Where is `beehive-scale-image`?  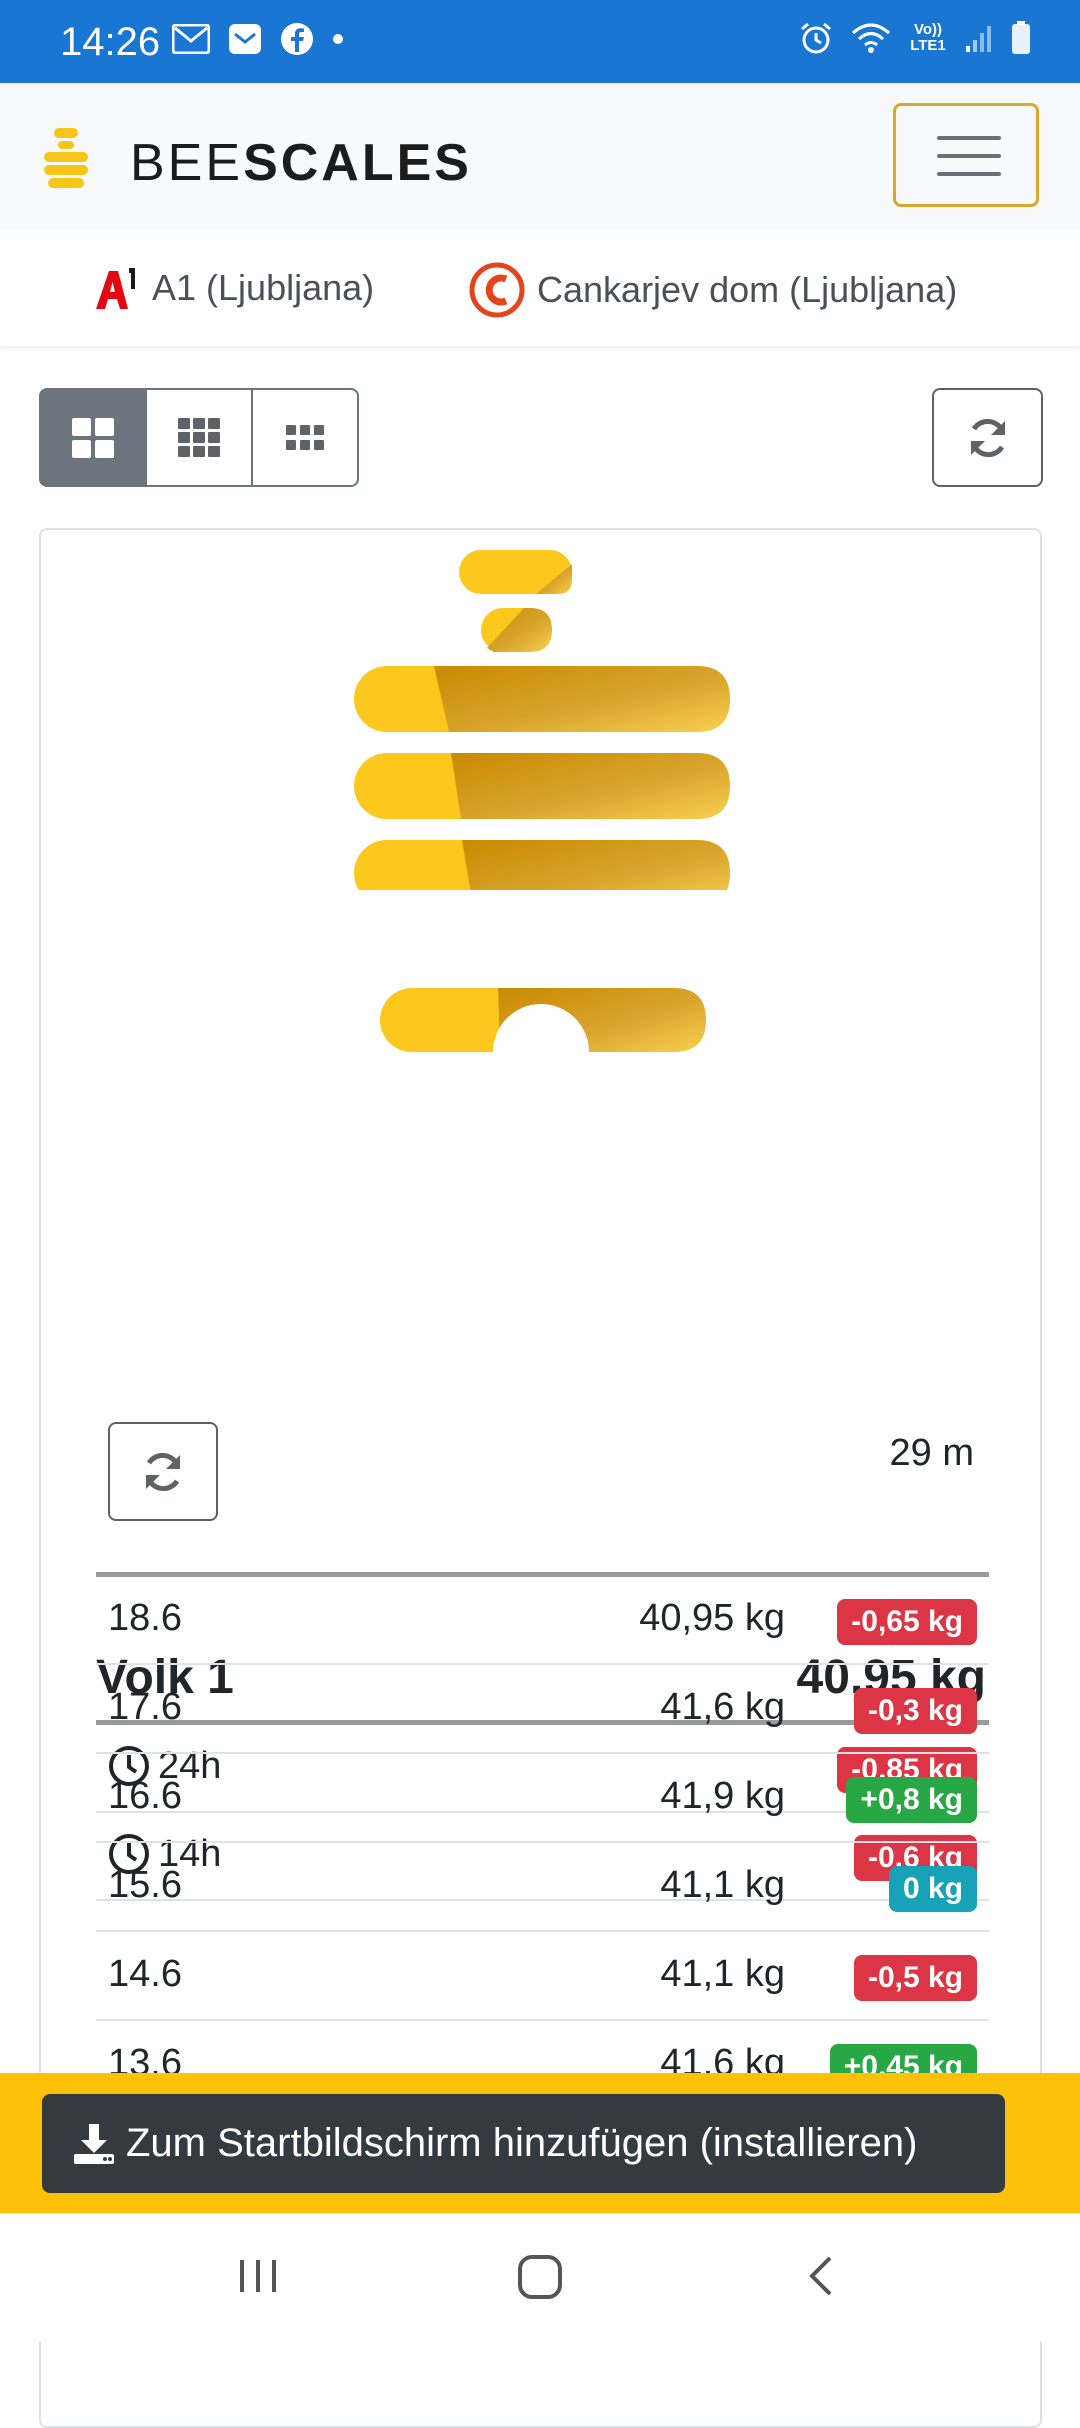
beehive-scale-image is located at coordinates (542, 720).